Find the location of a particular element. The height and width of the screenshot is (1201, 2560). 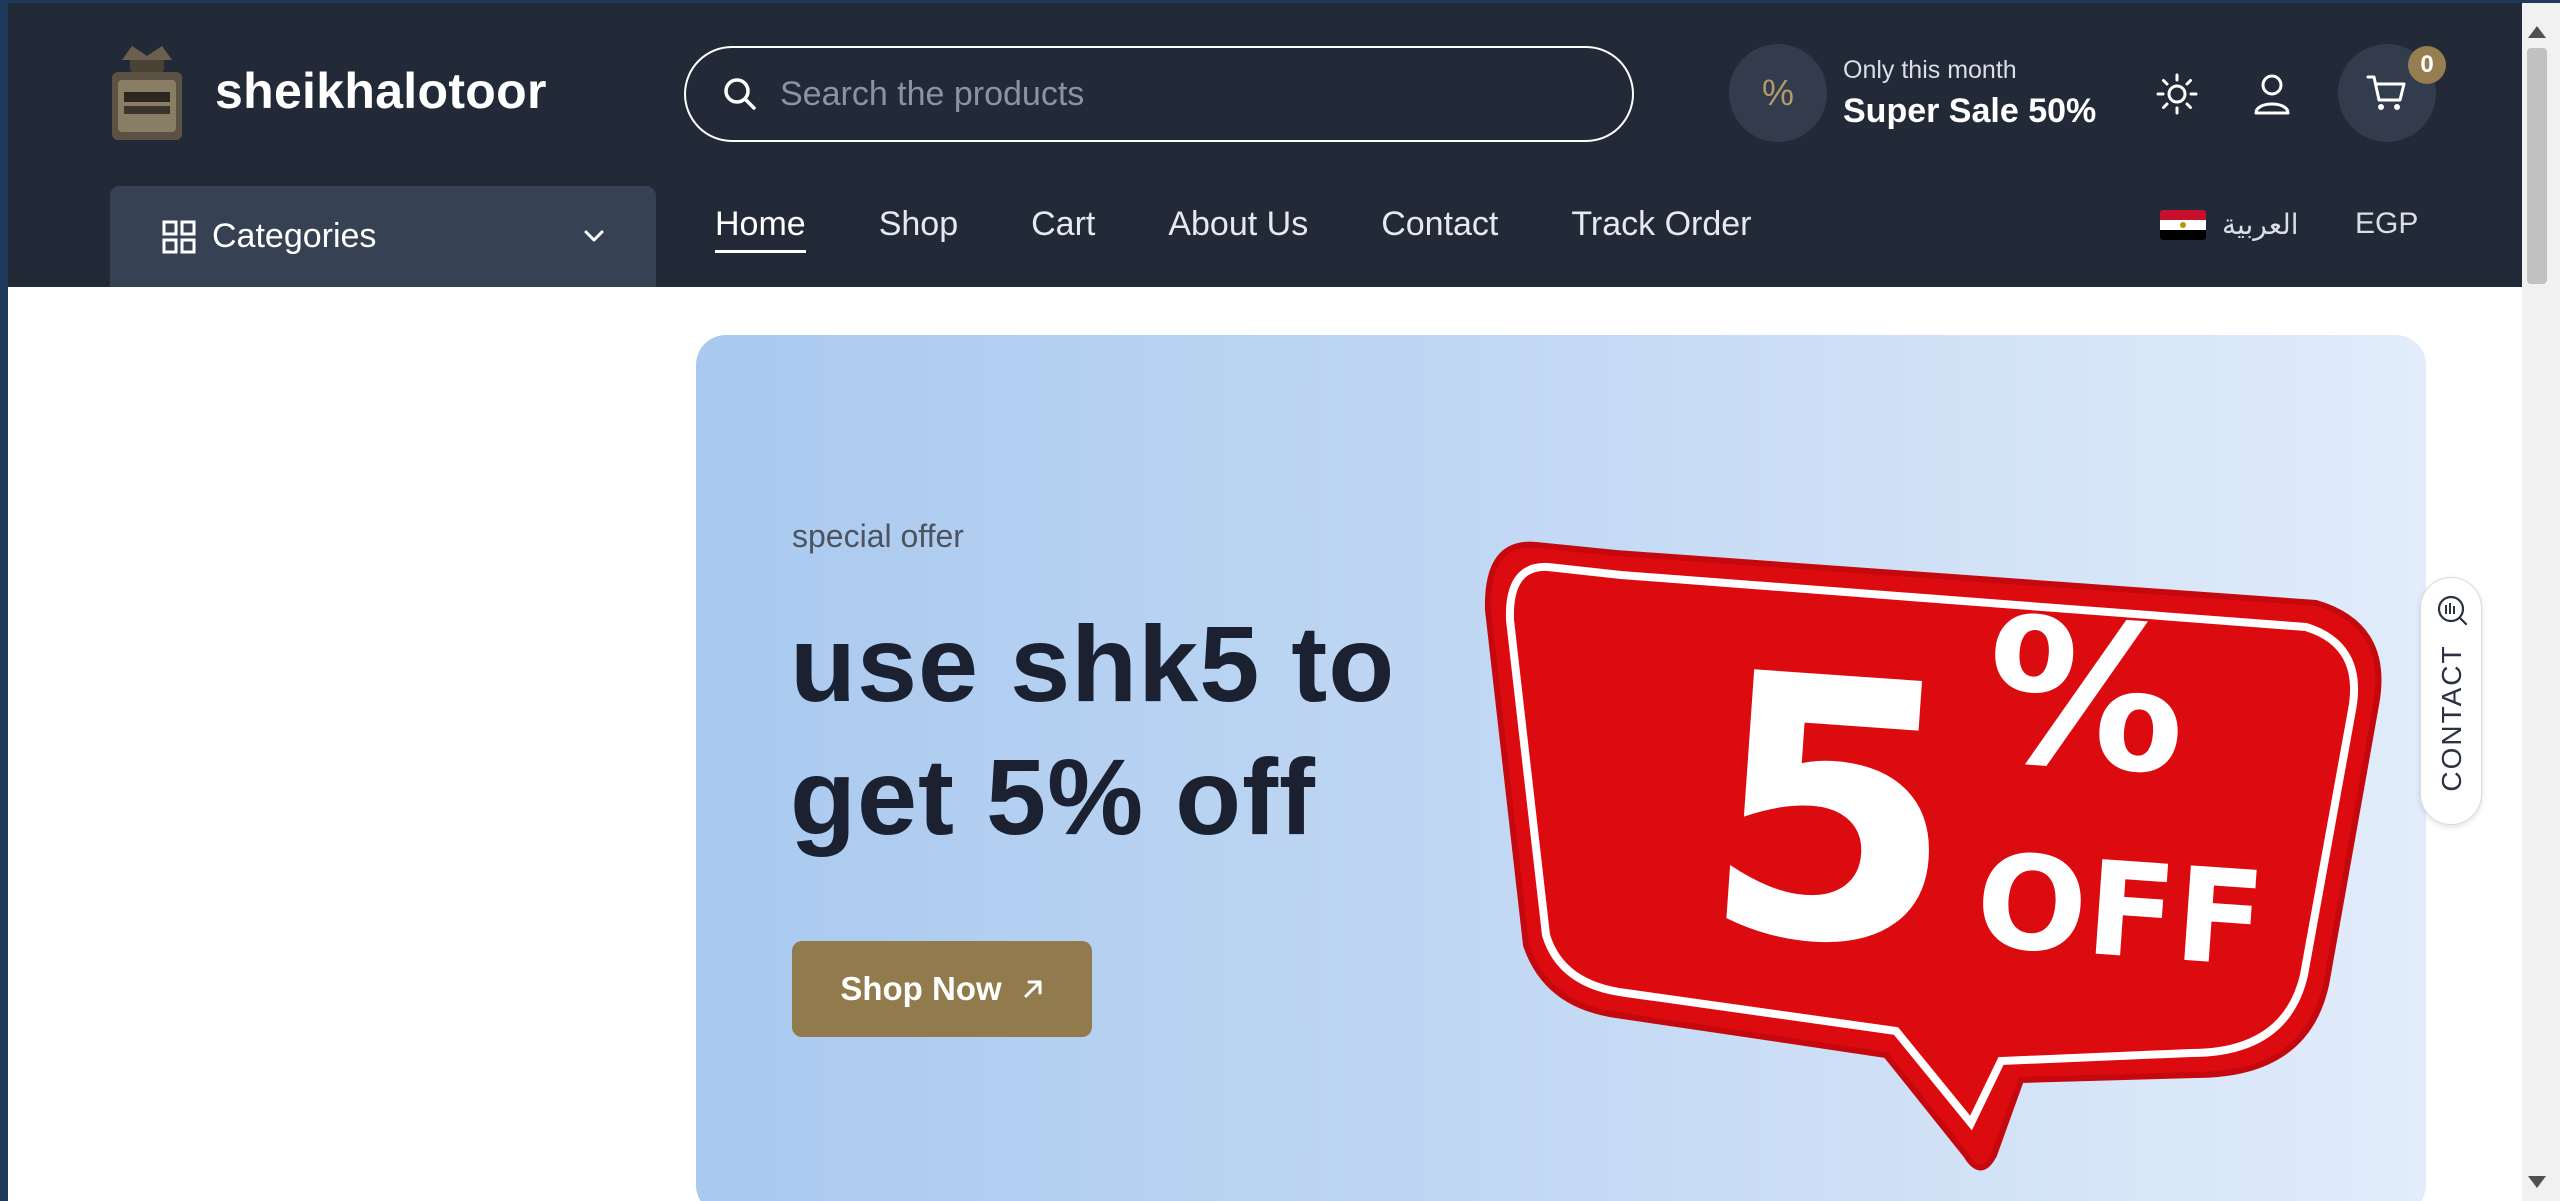

sticker-off: OFF is located at coordinates (2120, 910).